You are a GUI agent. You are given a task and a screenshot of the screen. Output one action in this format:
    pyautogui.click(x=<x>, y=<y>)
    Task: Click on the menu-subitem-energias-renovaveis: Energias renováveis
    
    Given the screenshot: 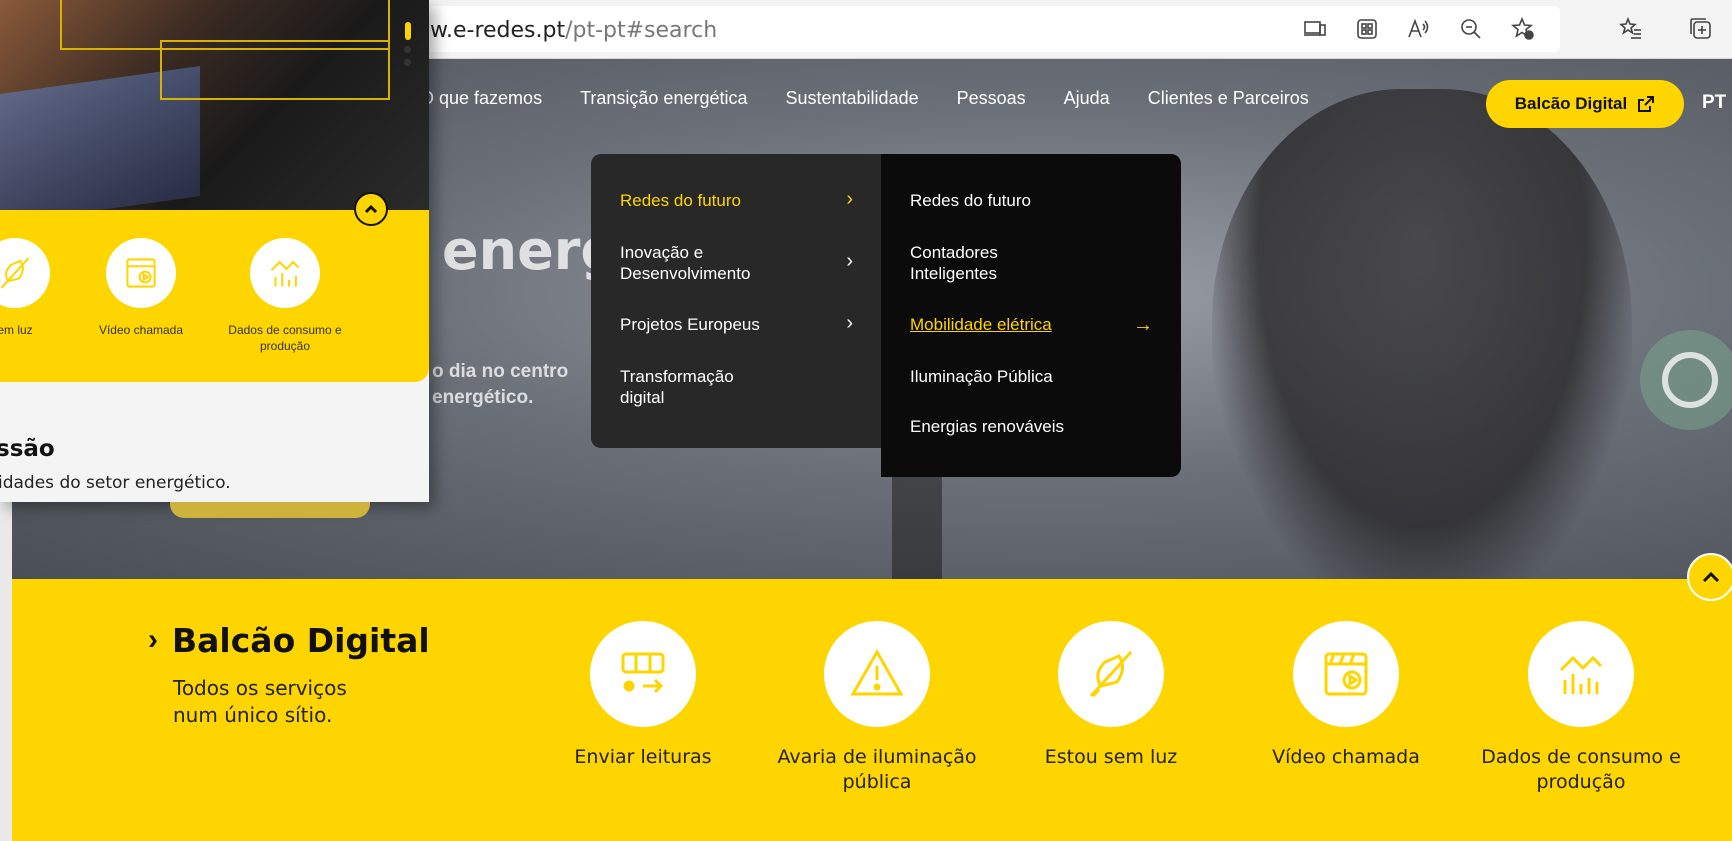 What is the action you would take?
    pyautogui.click(x=987, y=426)
    